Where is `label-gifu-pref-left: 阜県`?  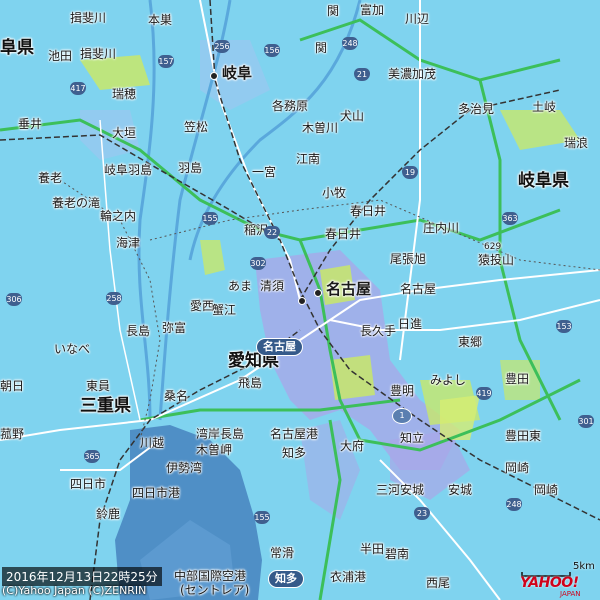 label-gifu-pref-left: 阜県 is located at coordinates (17, 48).